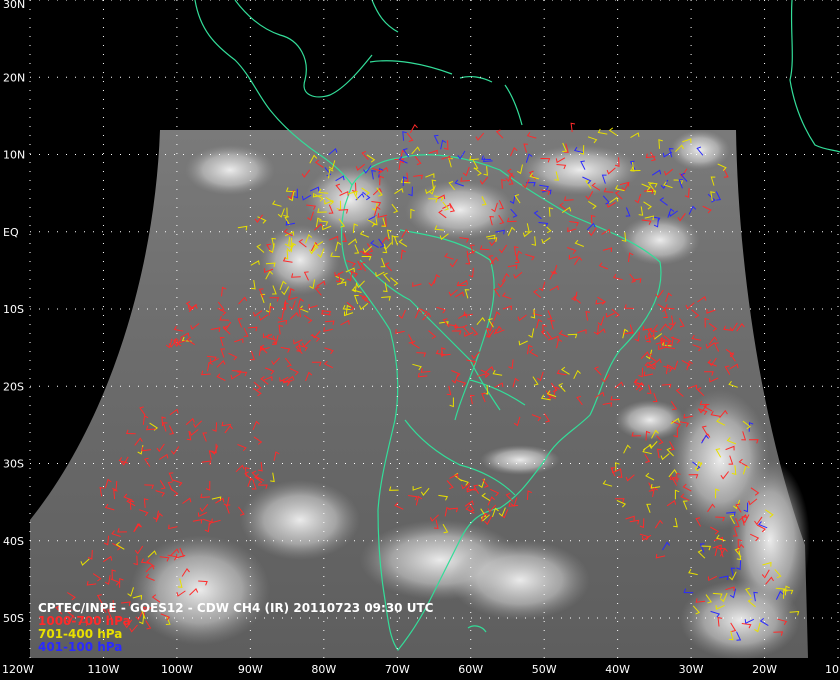 The image size is (840, 680). What do you see at coordinates (11, 232) in the screenshot?
I see `lat-label: EQ` at bounding box center [11, 232].